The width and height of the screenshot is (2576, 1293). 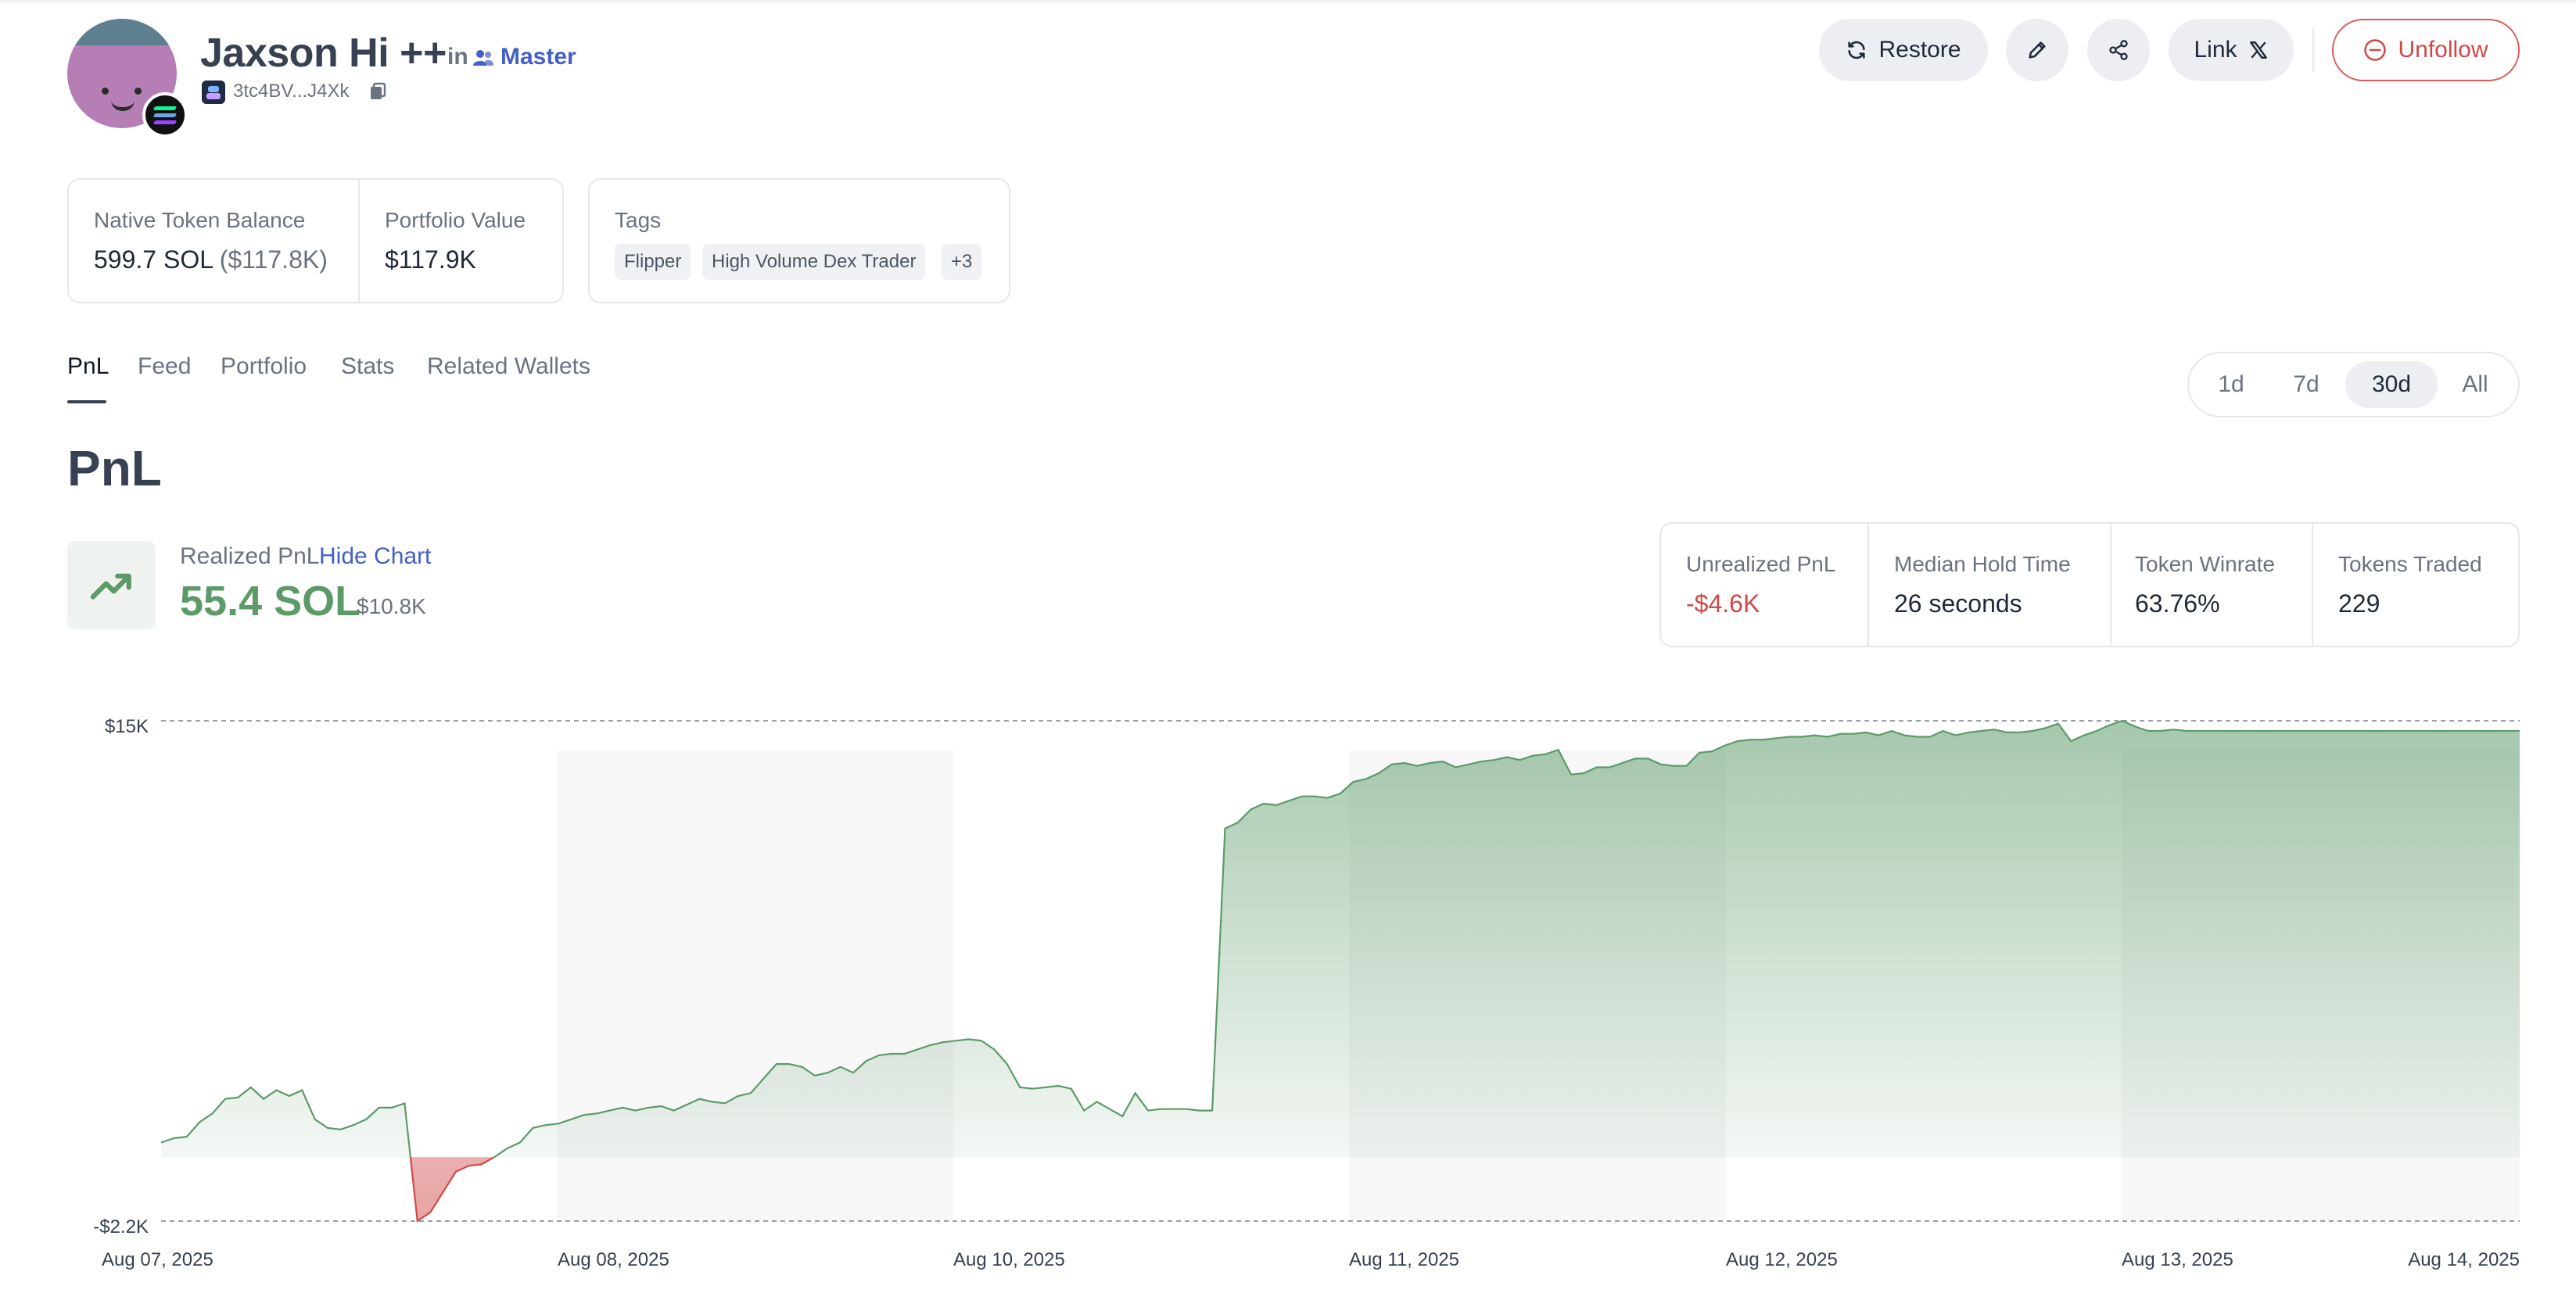 I want to click on wallet-identicon-icon, so click(x=214, y=92).